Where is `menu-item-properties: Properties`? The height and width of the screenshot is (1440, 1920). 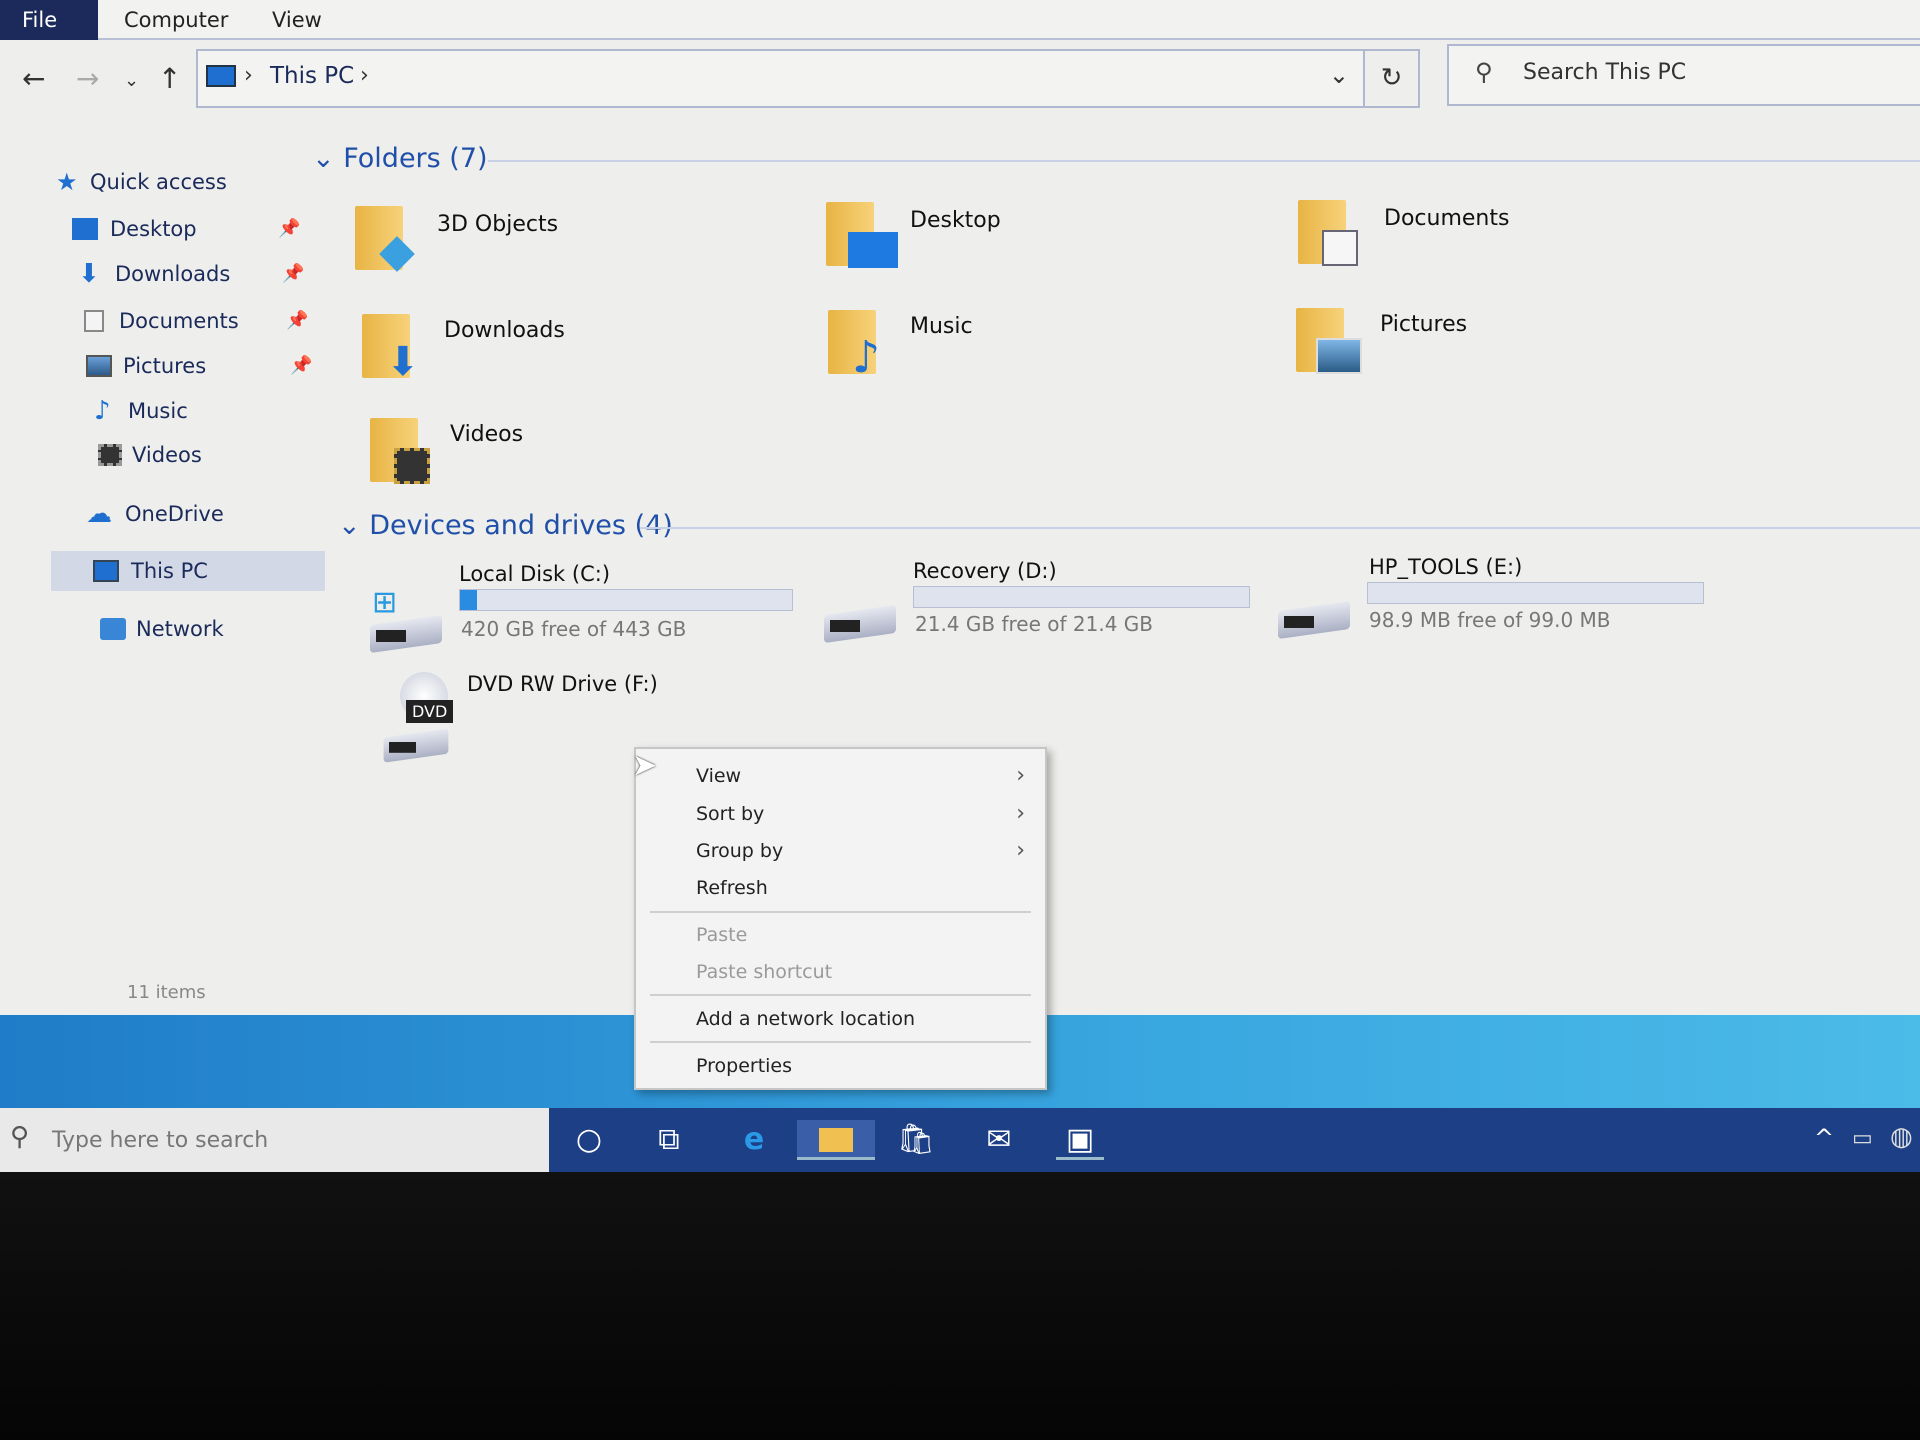 menu-item-properties: Properties is located at coordinates (744, 1066).